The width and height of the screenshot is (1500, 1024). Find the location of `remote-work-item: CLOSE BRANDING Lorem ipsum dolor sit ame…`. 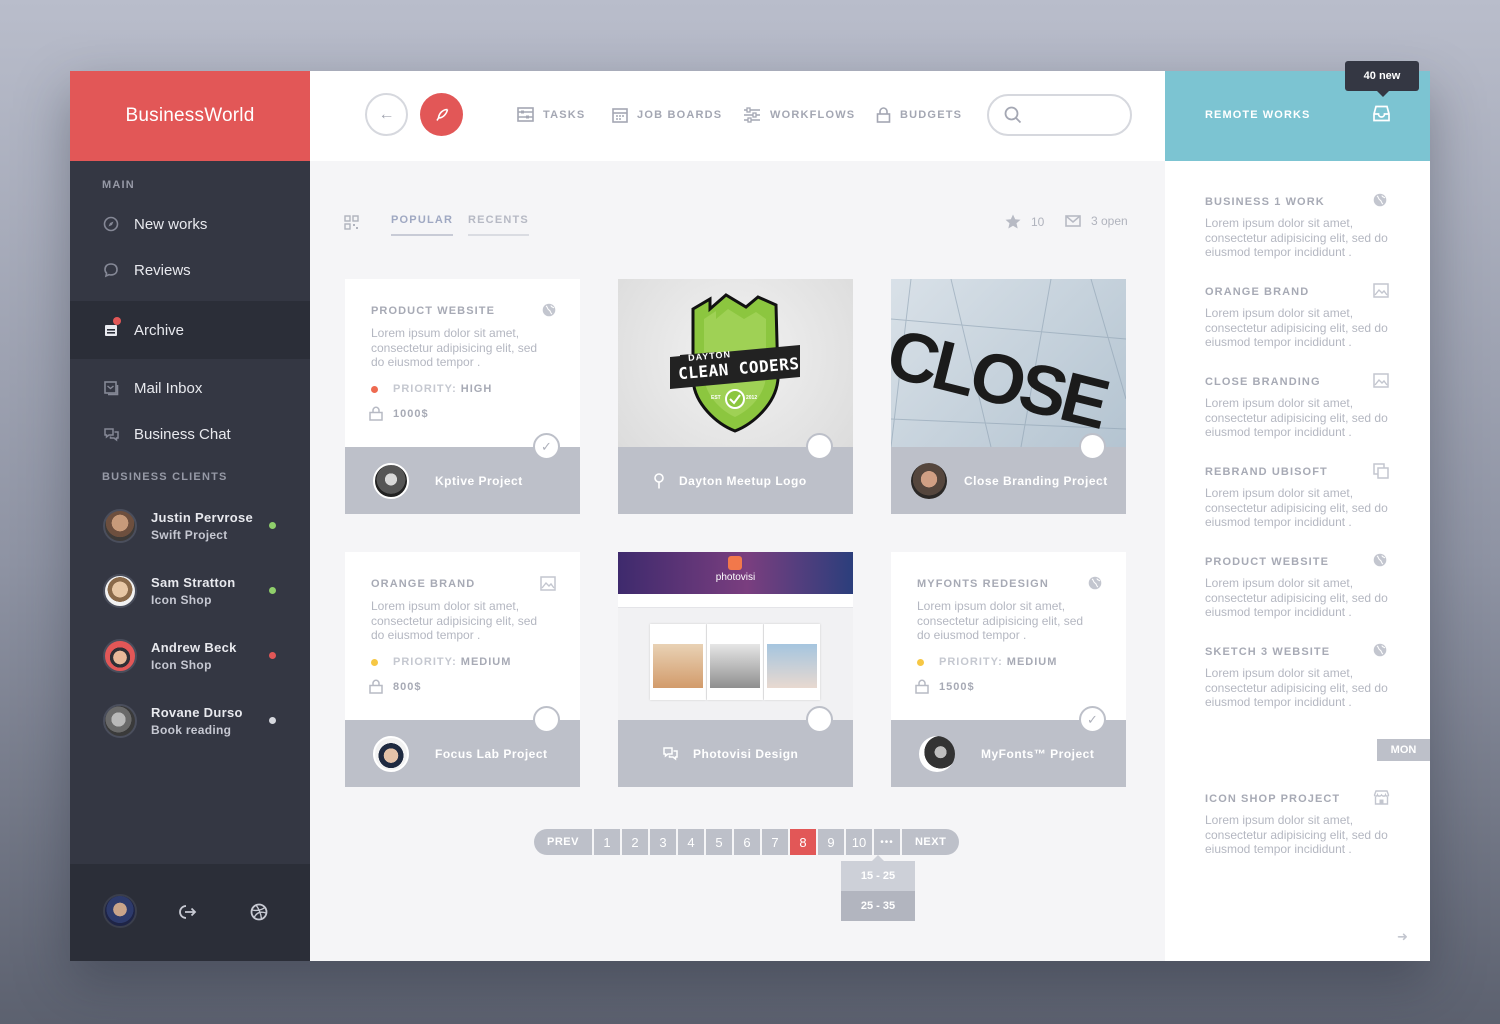

remote-work-item: CLOSE BRANDING Lorem ipsum dolor sit ame… is located at coordinates (1305, 406).